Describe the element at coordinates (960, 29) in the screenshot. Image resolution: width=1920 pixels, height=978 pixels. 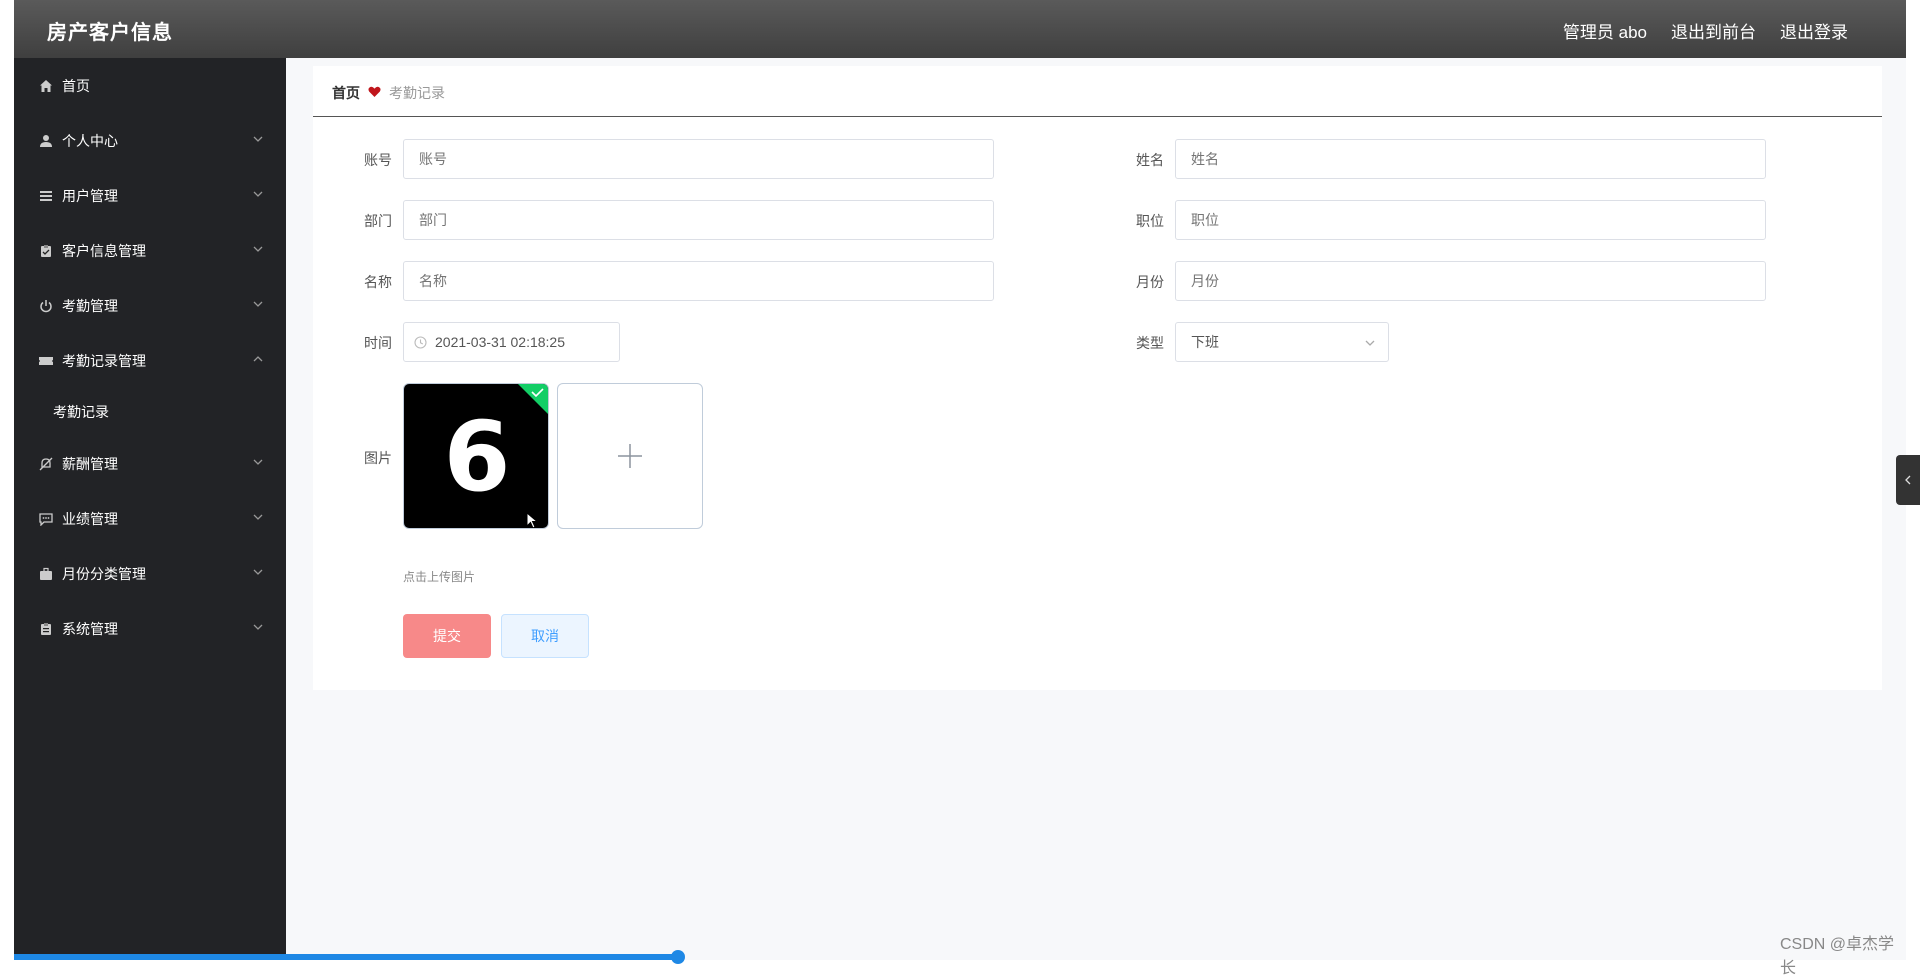
I see `top-bar: 房产客户信息 管理员 abo 退出到前台 退出登录` at that location.